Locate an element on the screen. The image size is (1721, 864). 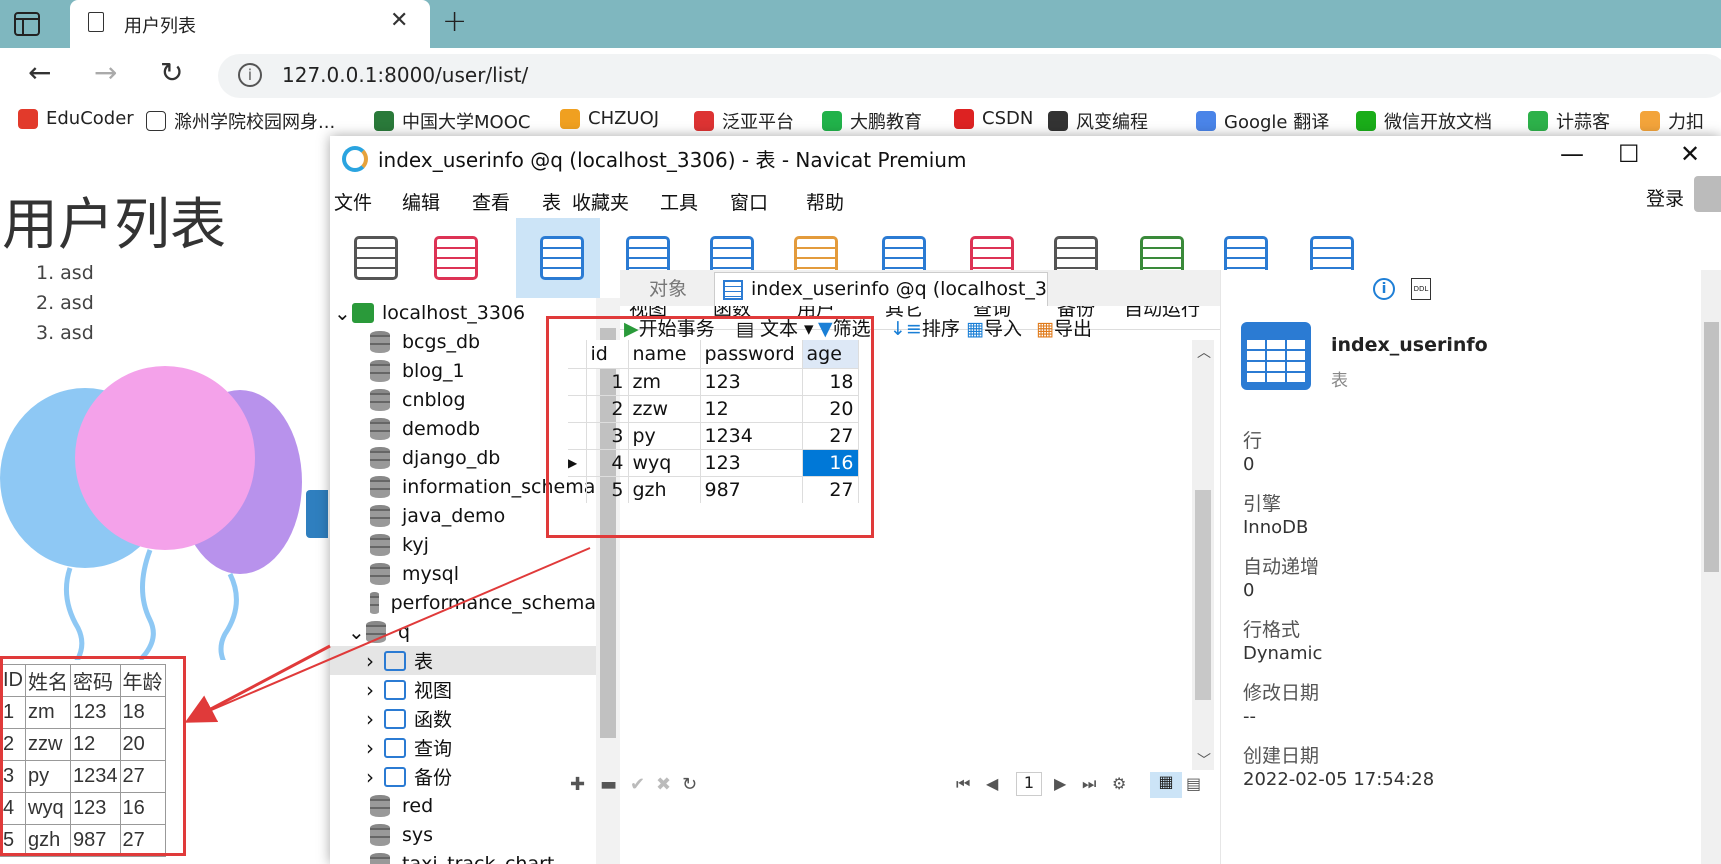
info-object-name: index_userinfo is located at coordinates (1409, 345).